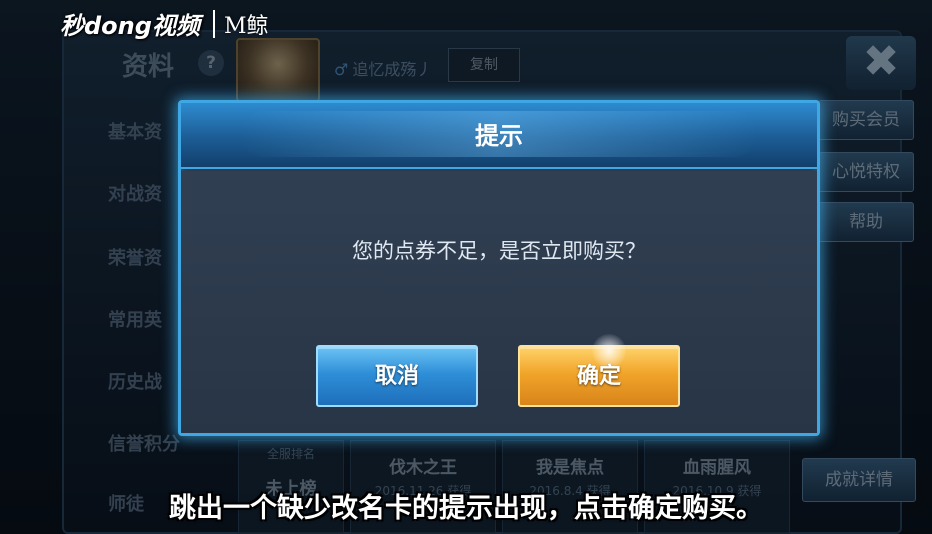 The image size is (932, 534). What do you see at coordinates (246, 26) in the screenshot?
I see `brand-logo: M鲸` at bounding box center [246, 26].